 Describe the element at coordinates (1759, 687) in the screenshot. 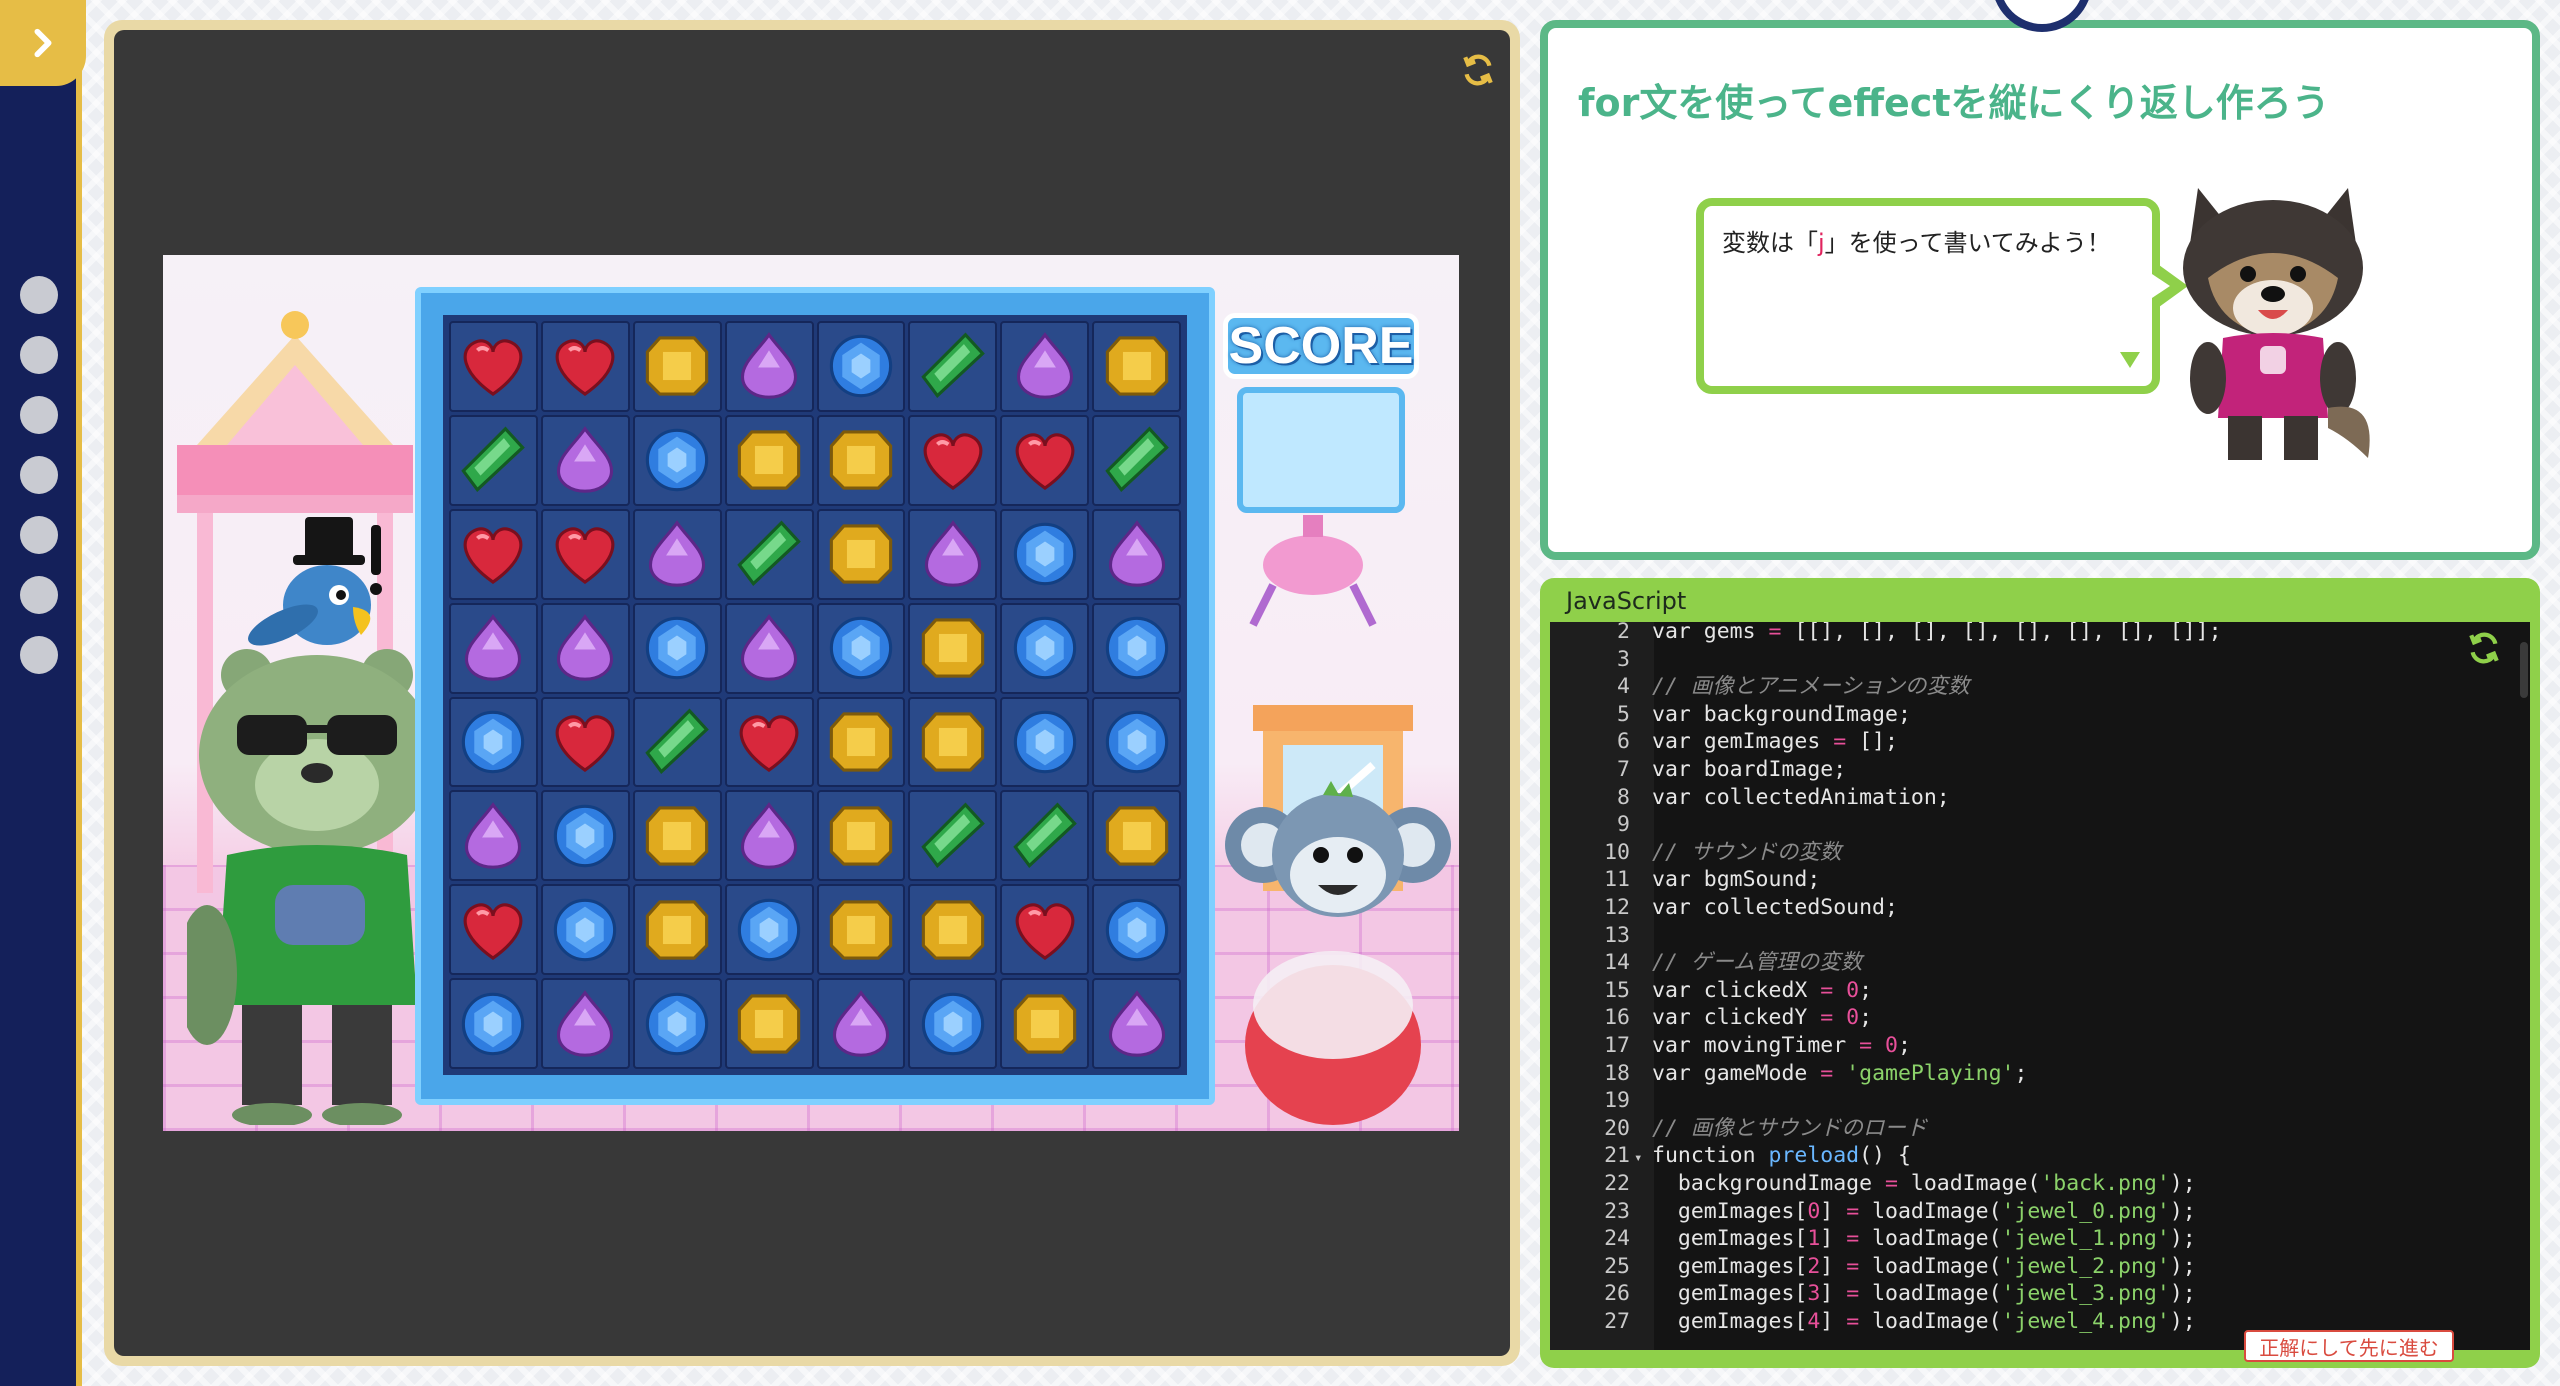

I see `code-line: 4 // 画像とアニメーションの変数` at that location.